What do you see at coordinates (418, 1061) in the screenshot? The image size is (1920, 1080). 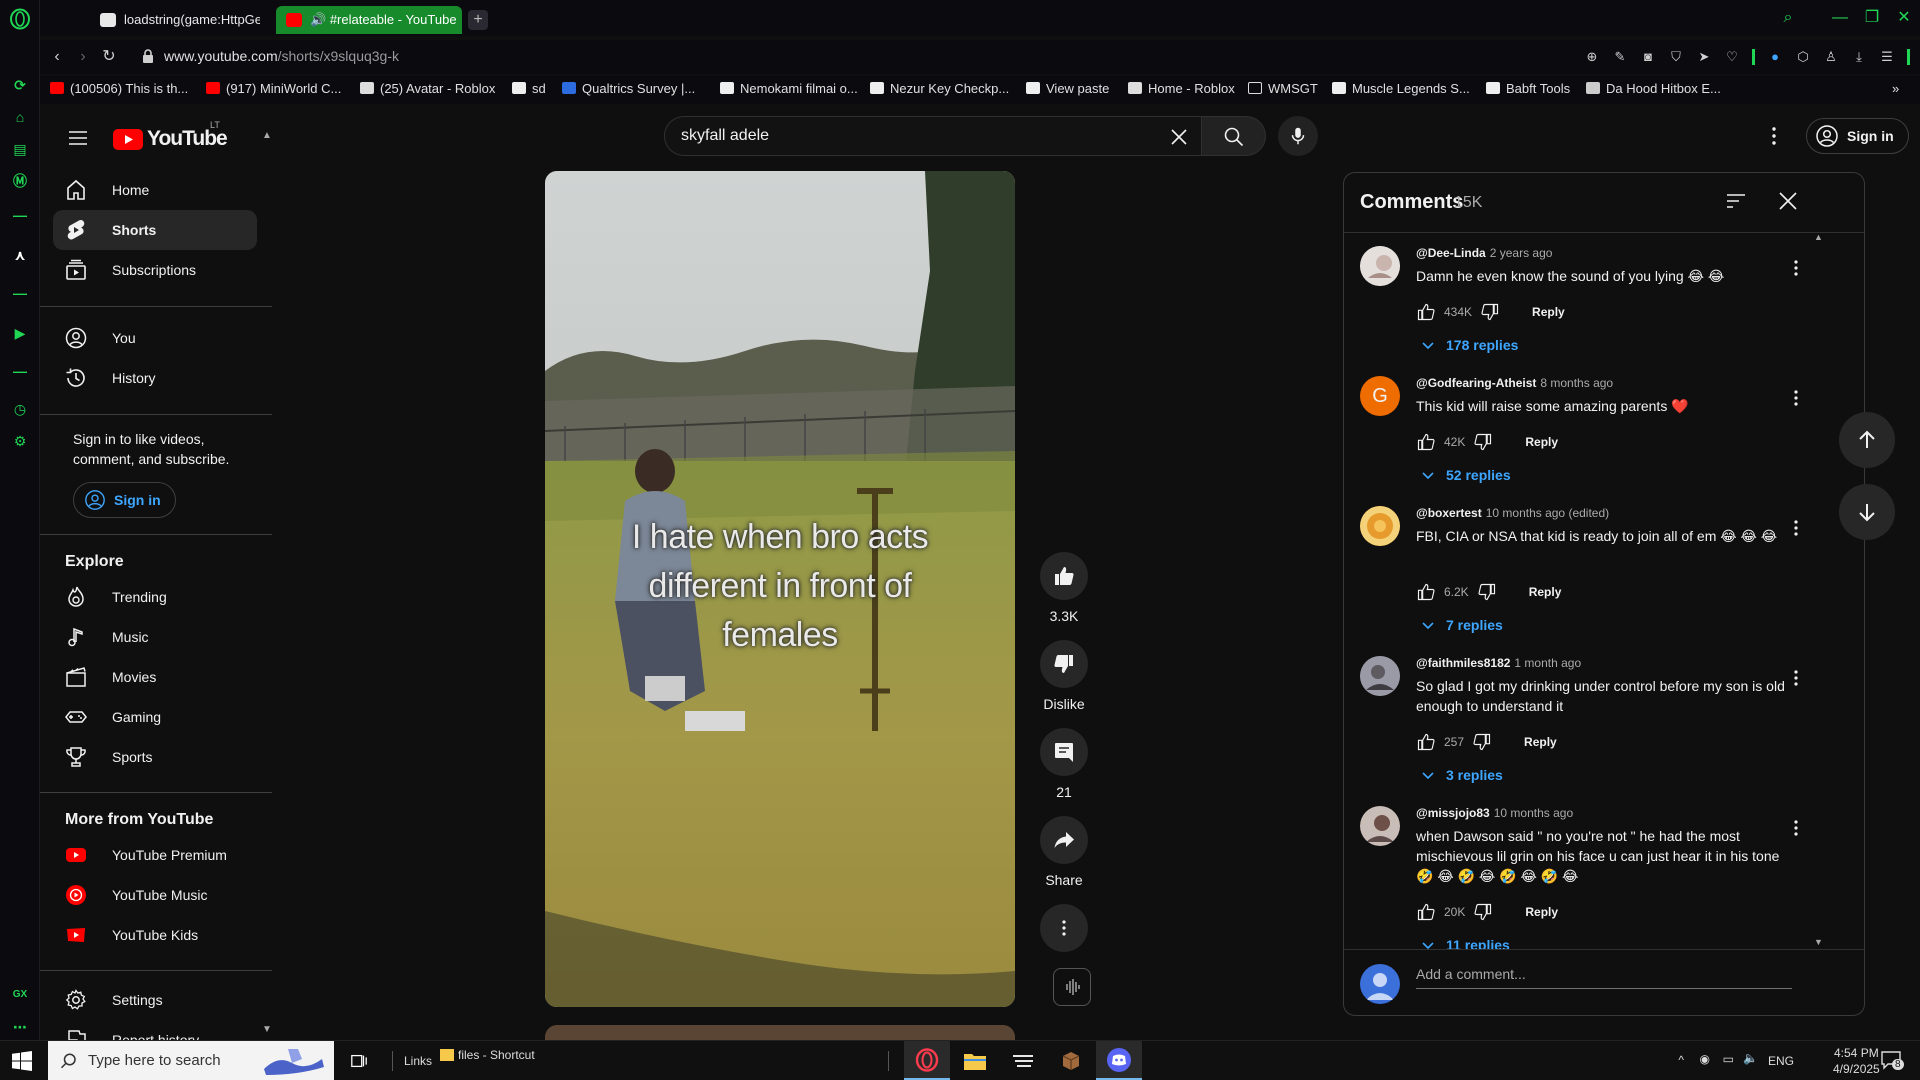 I see `links-toolbar: Links` at bounding box center [418, 1061].